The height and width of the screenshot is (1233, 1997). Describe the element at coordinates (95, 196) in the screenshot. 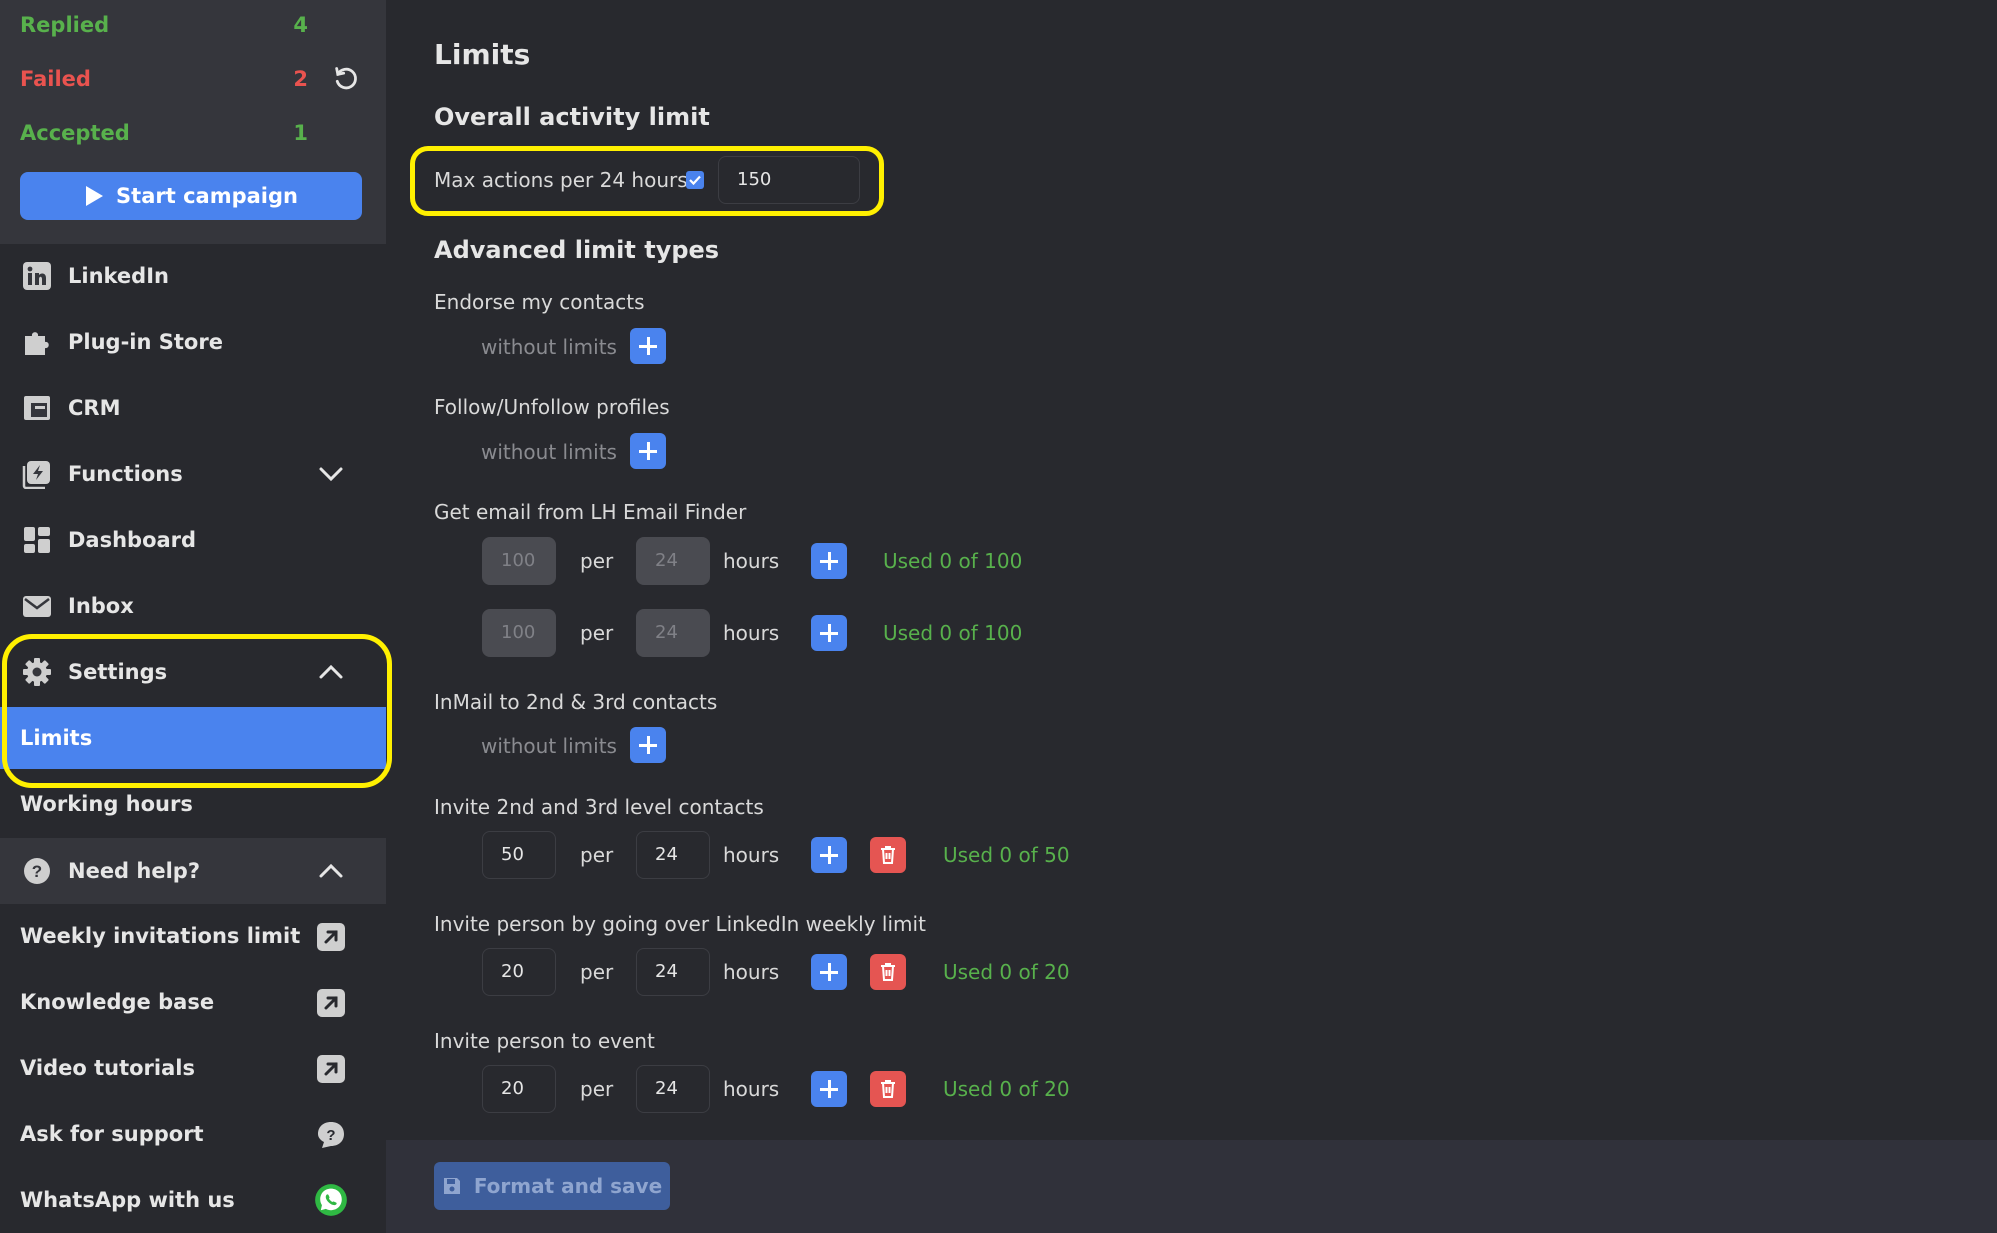

I see `play-icon` at that location.